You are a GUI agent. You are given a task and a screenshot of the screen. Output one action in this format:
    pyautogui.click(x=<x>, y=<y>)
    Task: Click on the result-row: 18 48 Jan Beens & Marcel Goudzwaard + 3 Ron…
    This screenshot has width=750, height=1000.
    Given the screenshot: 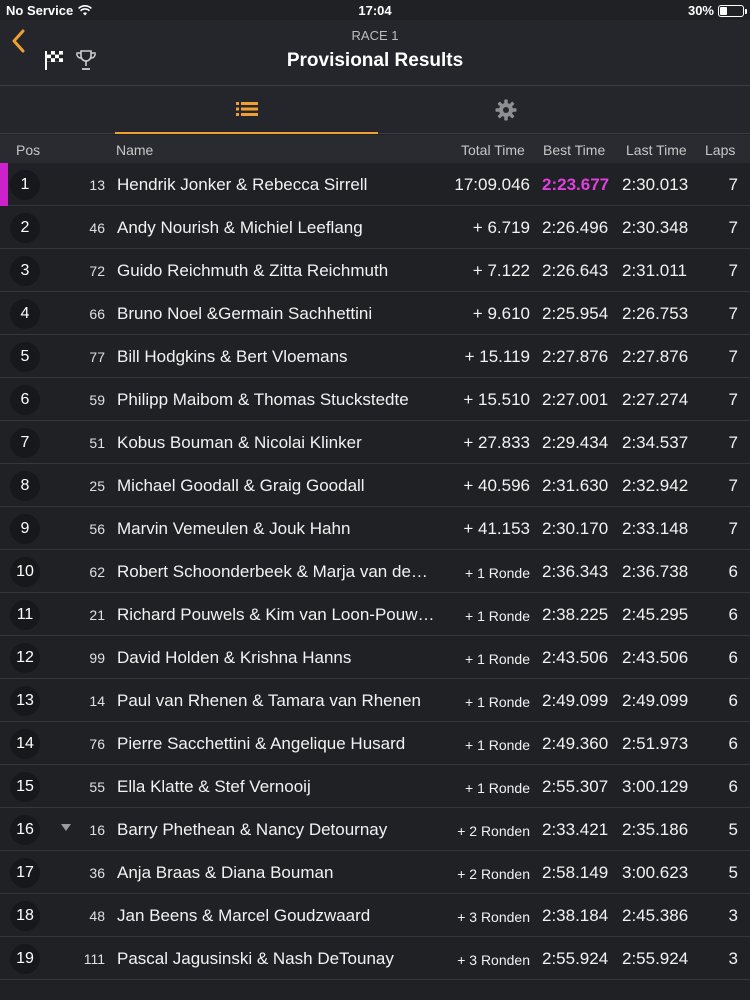 What is the action you would take?
    pyautogui.click(x=375, y=915)
    